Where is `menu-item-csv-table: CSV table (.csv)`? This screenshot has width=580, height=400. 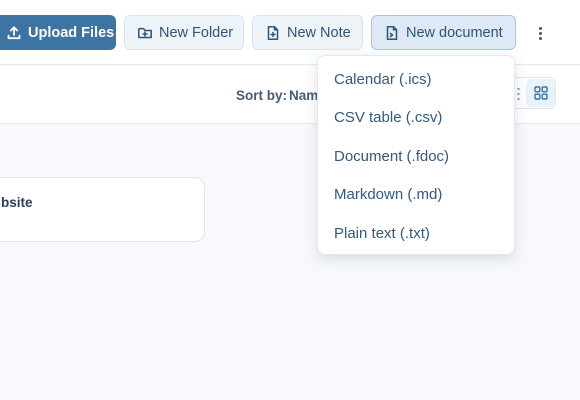
menu-item-csv-table: CSV table (.csv) is located at coordinates (416, 118).